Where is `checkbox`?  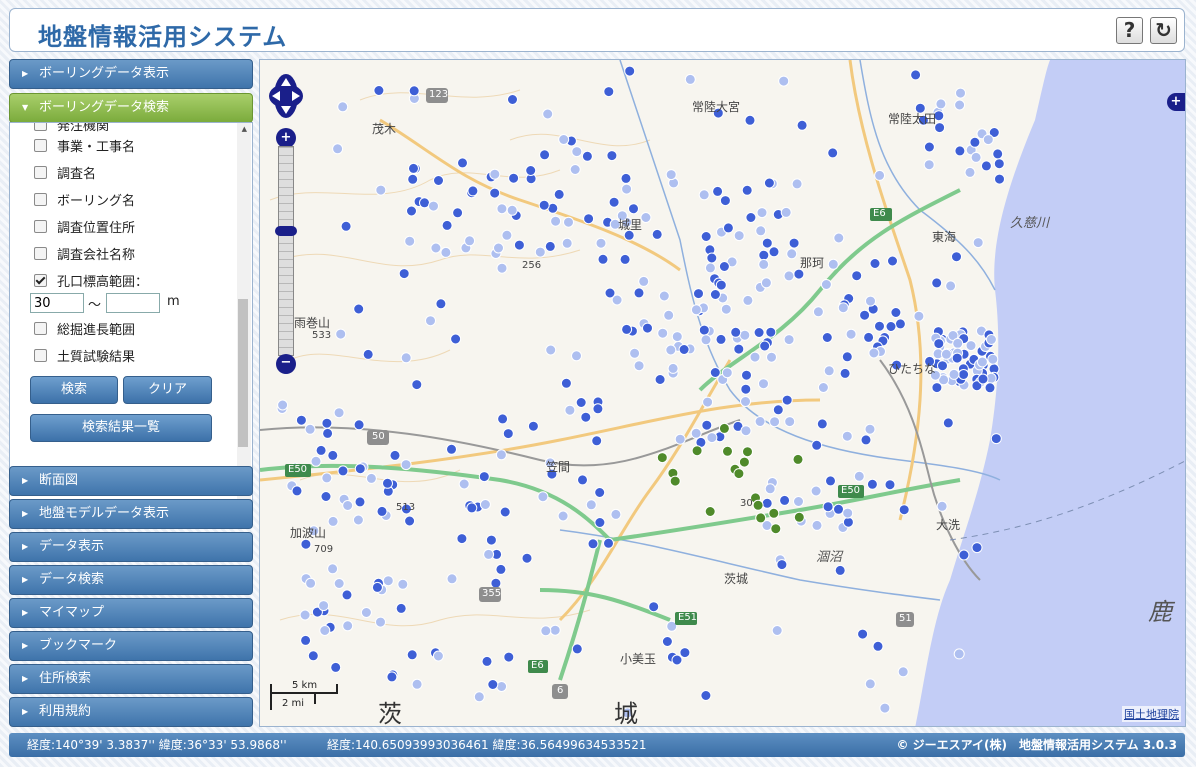
checkbox is located at coordinates (40, 328).